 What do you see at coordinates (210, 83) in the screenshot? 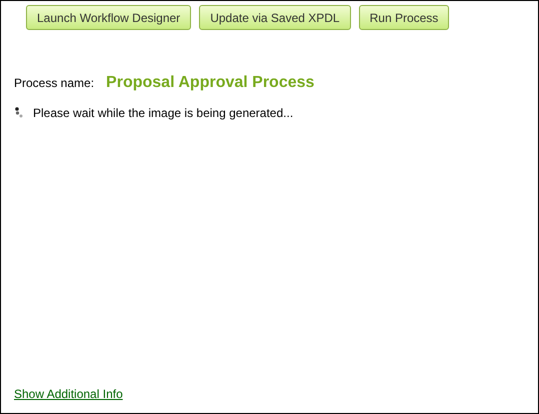
I see `process-name: Proposal Approval Process` at bounding box center [210, 83].